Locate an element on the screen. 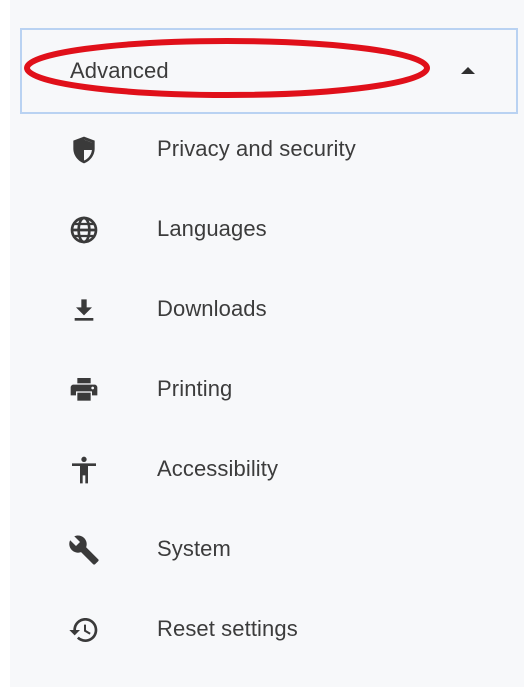 The image size is (524, 687). sidebar-item-label: Accessibility is located at coordinates (218, 468).